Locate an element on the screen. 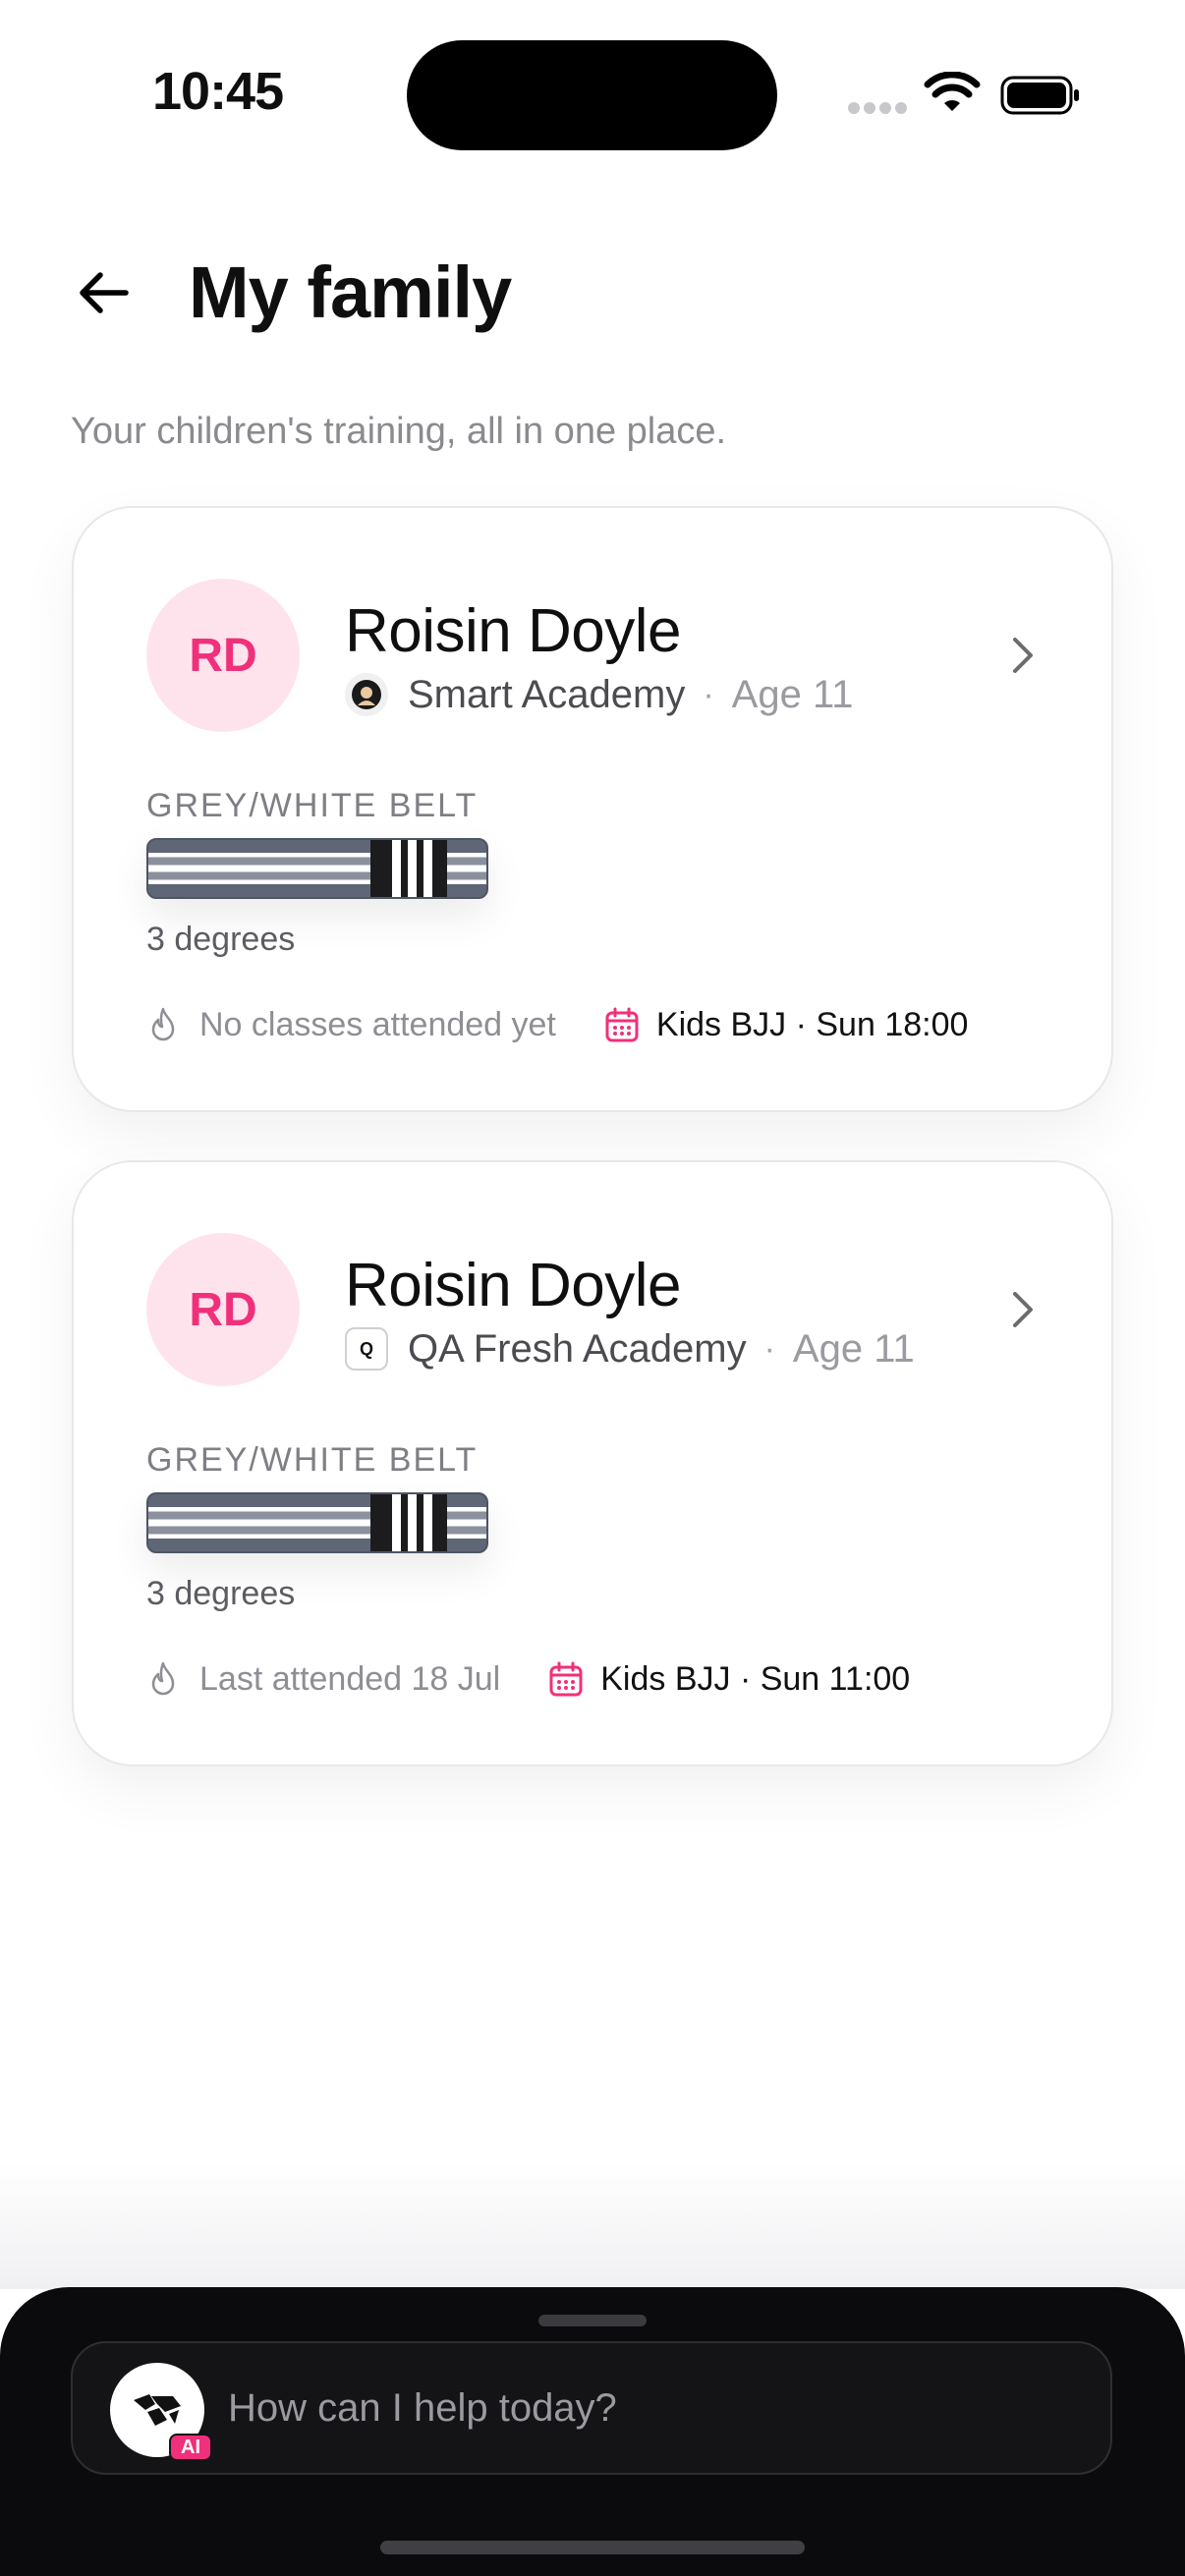 This screenshot has width=1185, height=2576. next-class: Kids BJJ · Sun 11:00 is located at coordinates (755, 1678).